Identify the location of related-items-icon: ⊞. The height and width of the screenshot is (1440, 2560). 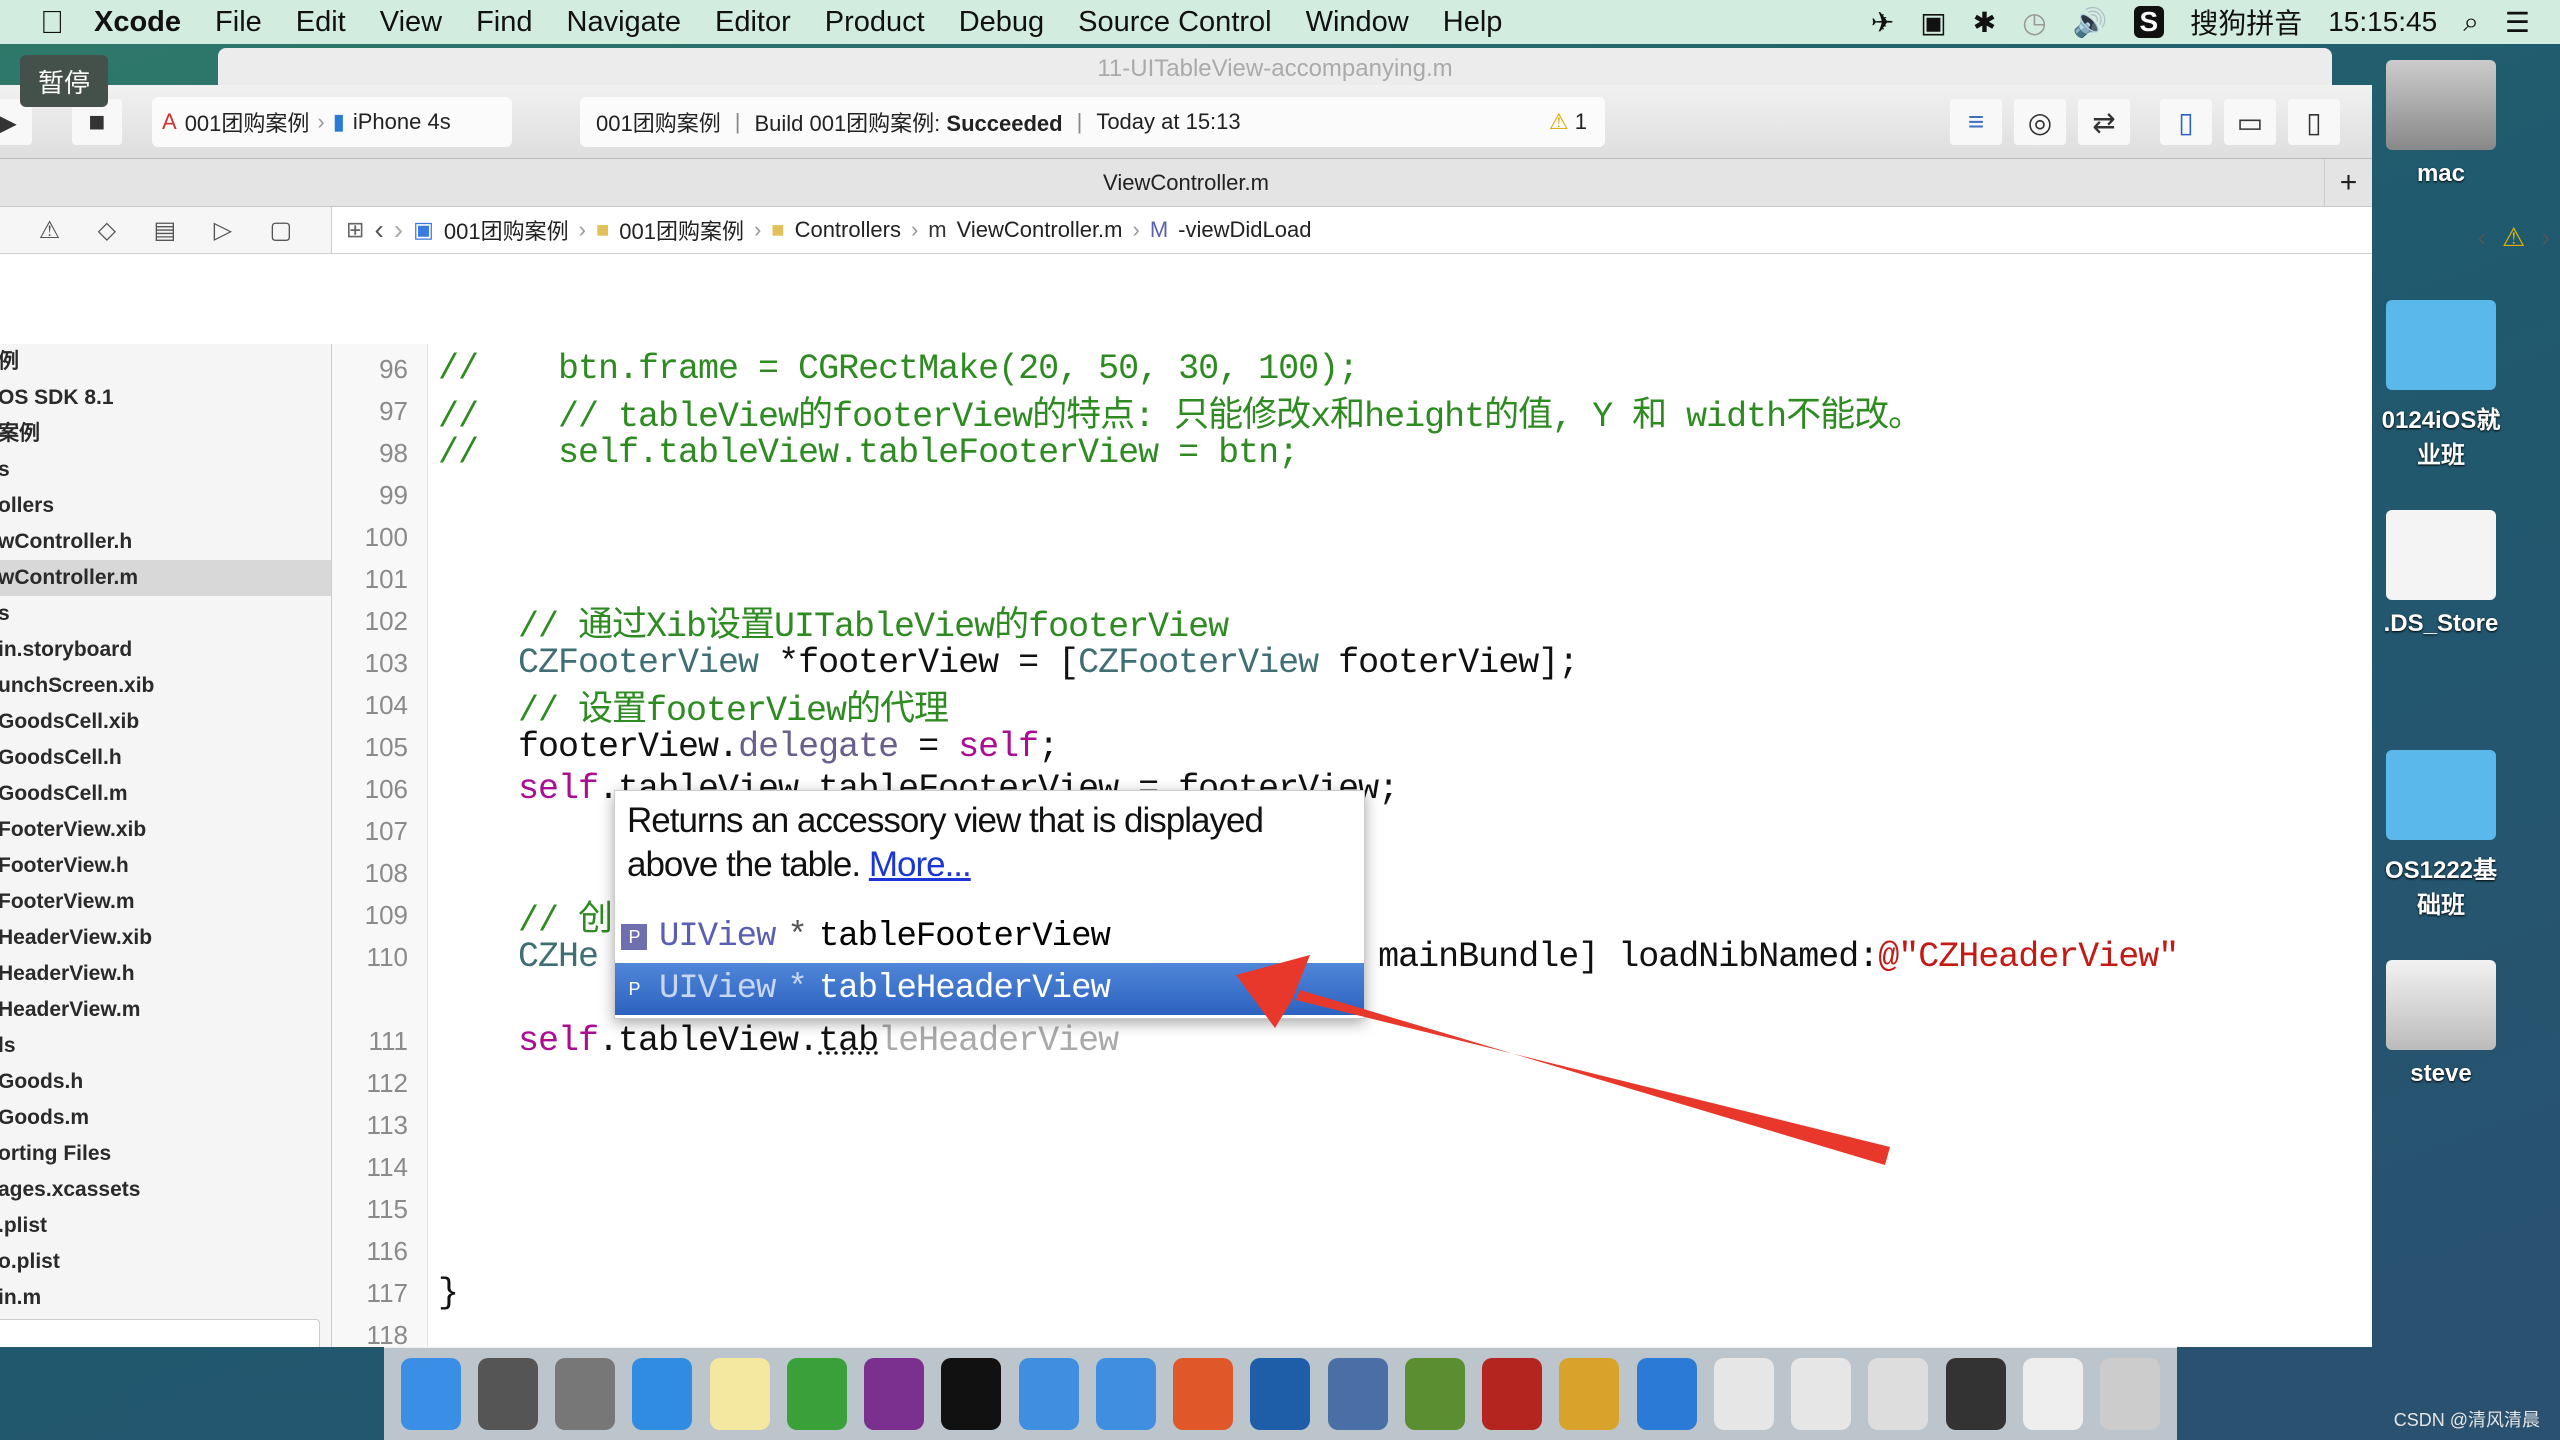
(355, 230).